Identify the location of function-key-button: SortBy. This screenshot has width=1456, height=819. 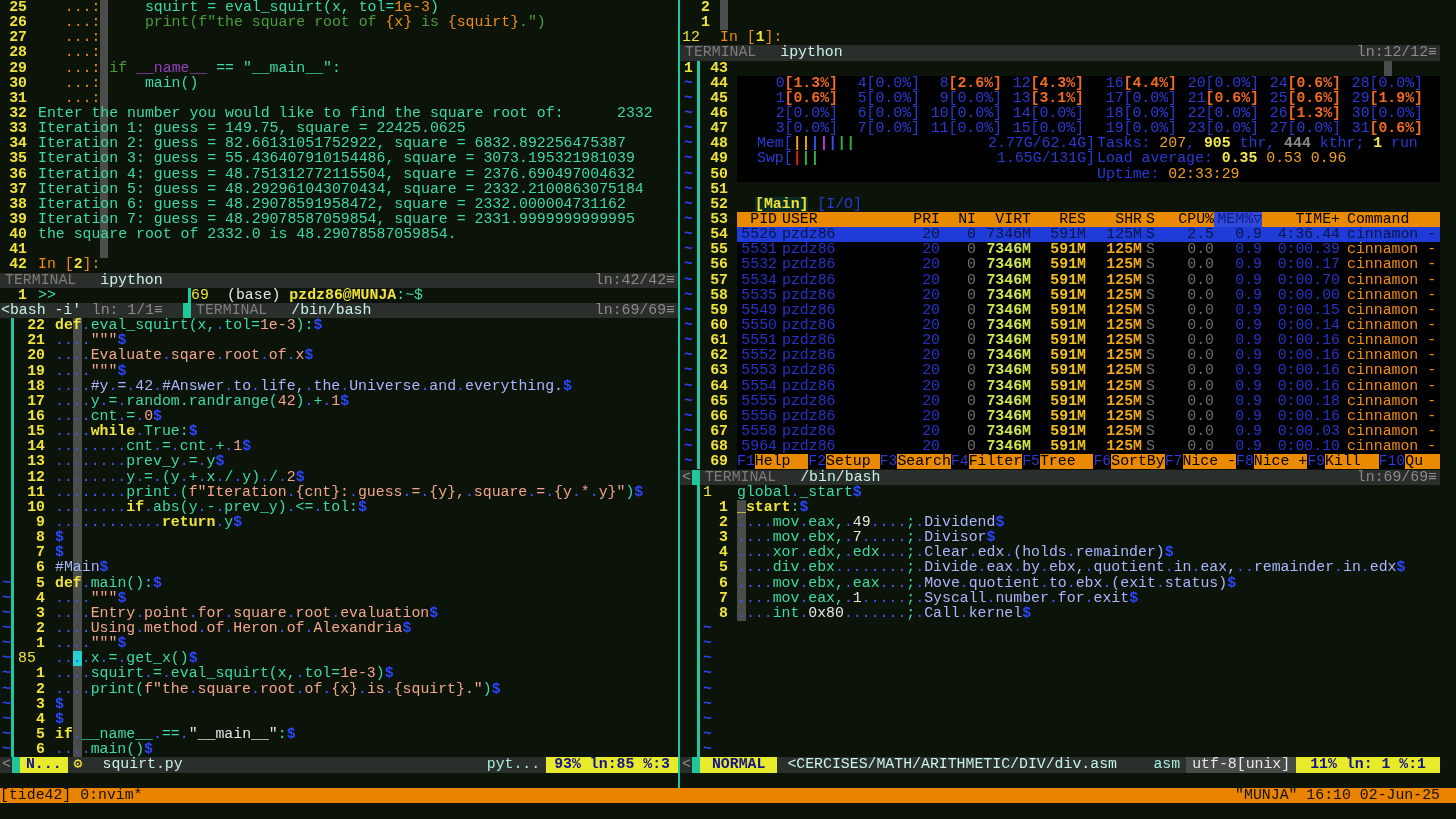
(1138, 462).